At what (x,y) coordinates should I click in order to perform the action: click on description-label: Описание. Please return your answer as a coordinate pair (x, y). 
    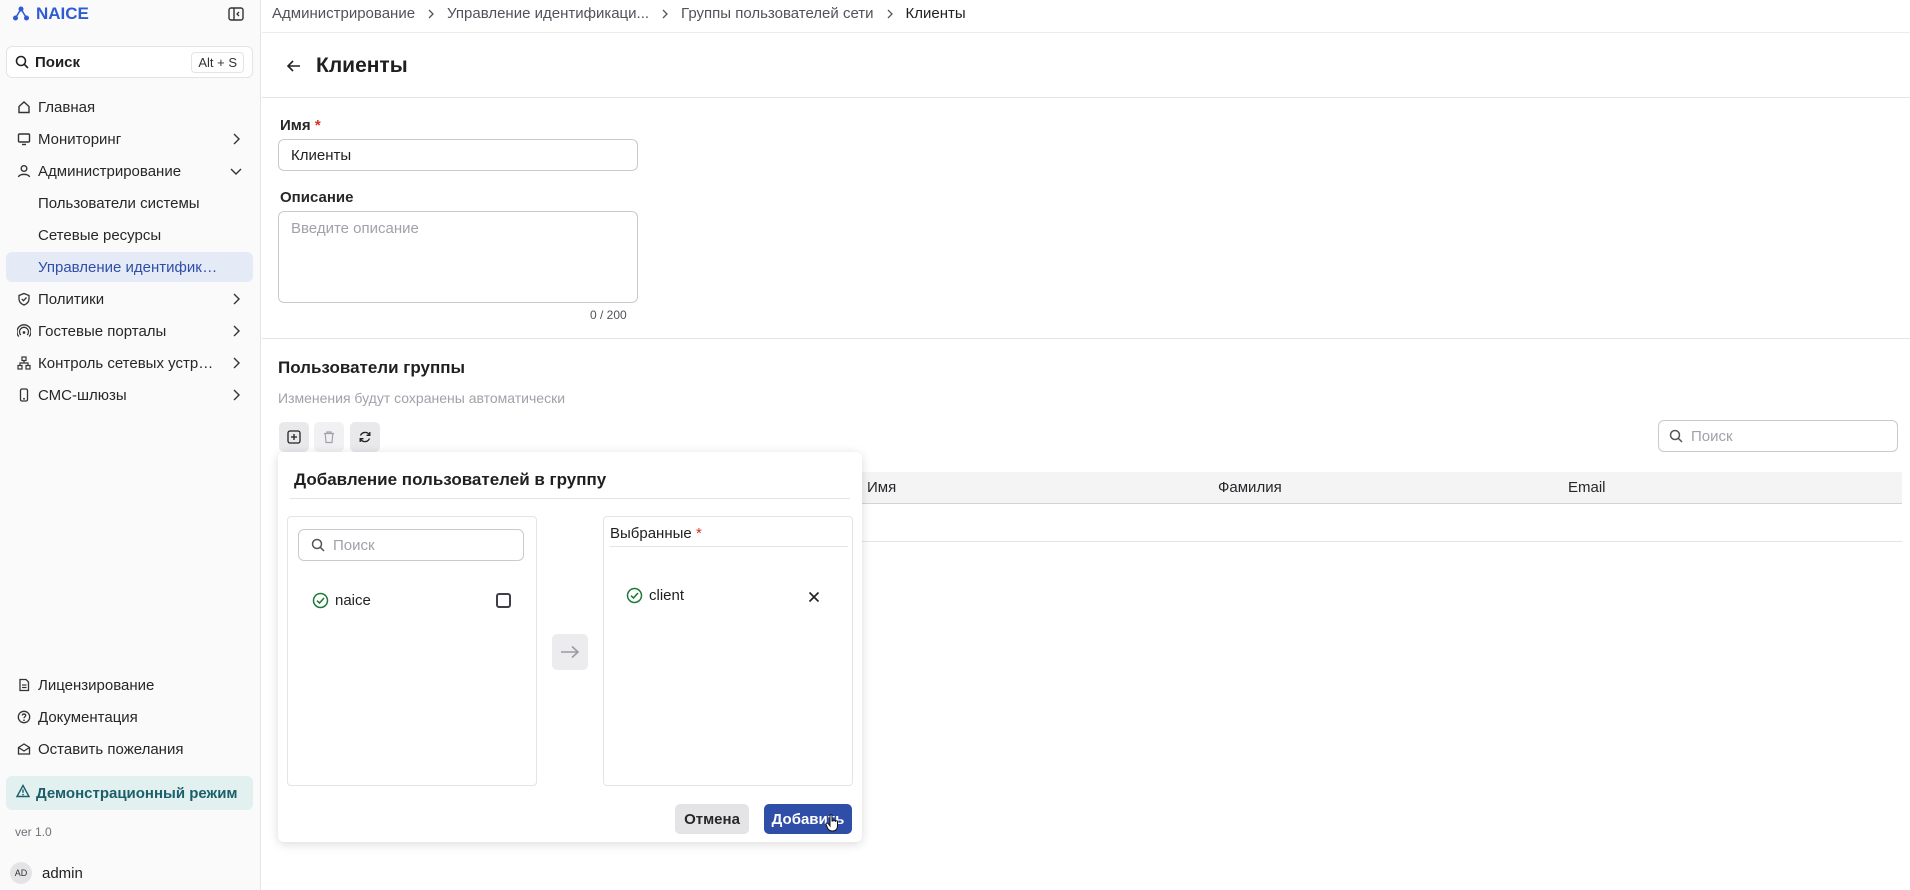
    Looking at the image, I should click on (317, 197).